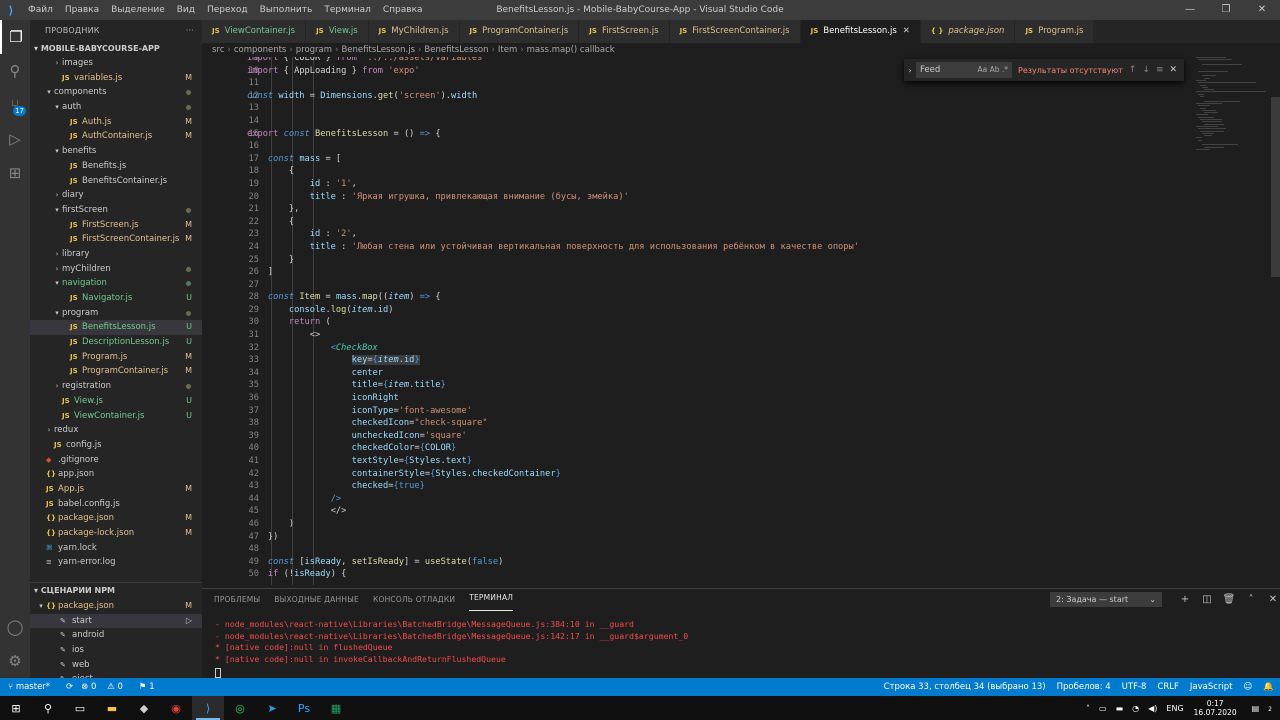 The width and height of the screenshot is (1280, 720). What do you see at coordinates (15, 105) in the screenshot?
I see `source-control-icon: ⑂ 17` at bounding box center [15, 105].